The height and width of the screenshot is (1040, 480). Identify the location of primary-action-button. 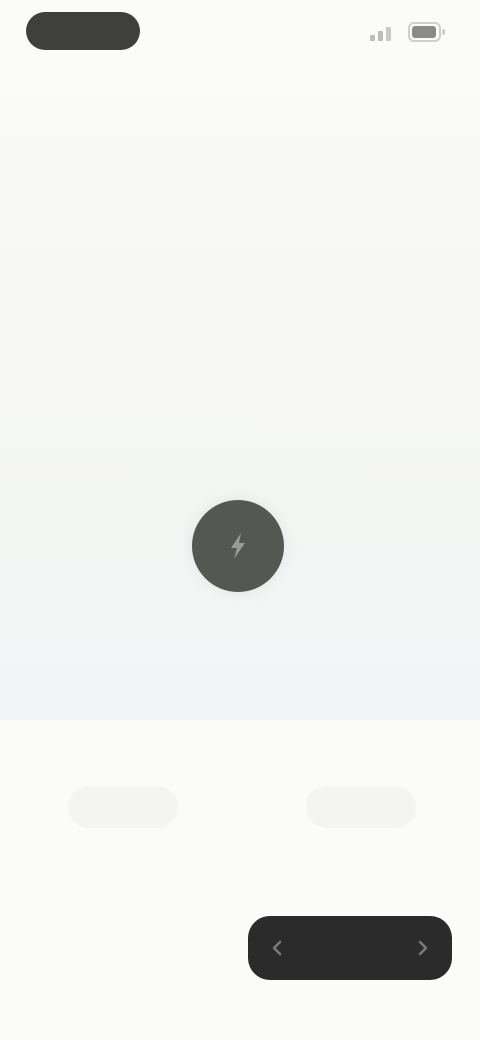
(350, 948).